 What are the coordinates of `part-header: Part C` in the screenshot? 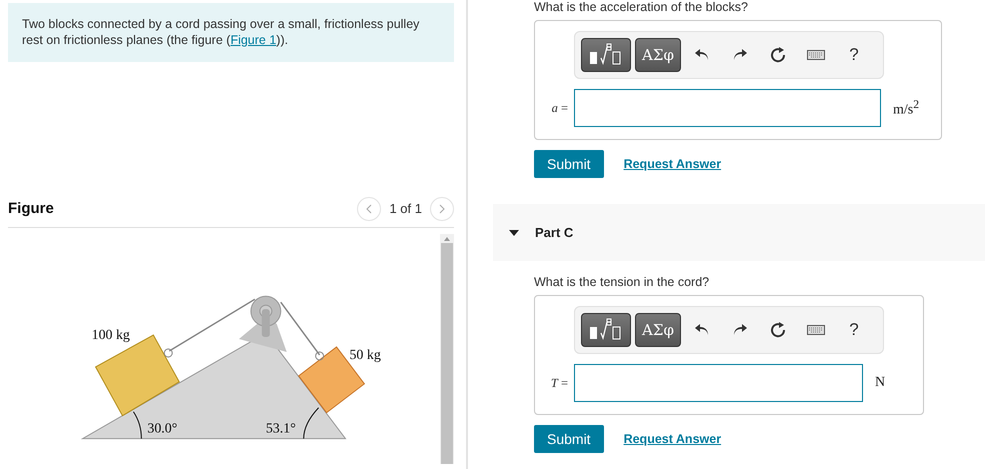 It's located at (739, 232).